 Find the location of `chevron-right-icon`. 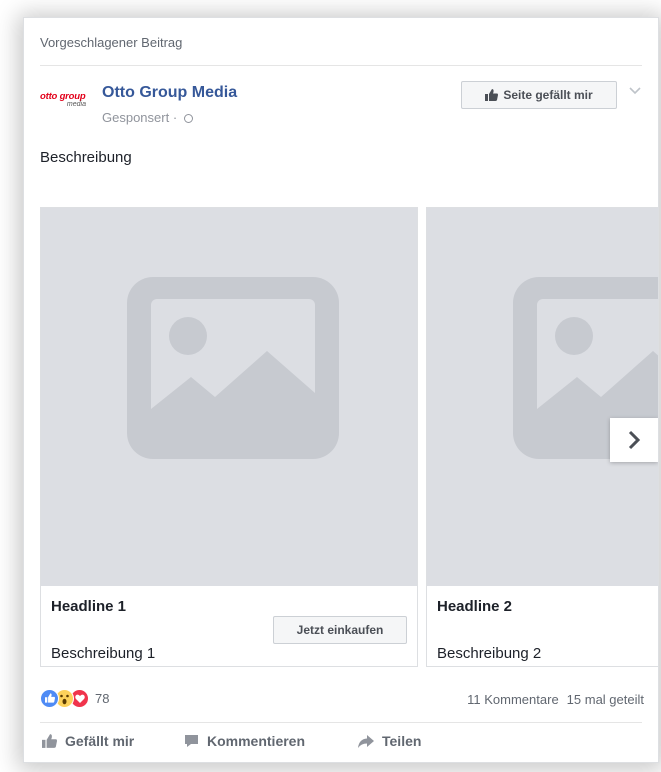

chevron-right-icon is located at coordinates (634, 440).